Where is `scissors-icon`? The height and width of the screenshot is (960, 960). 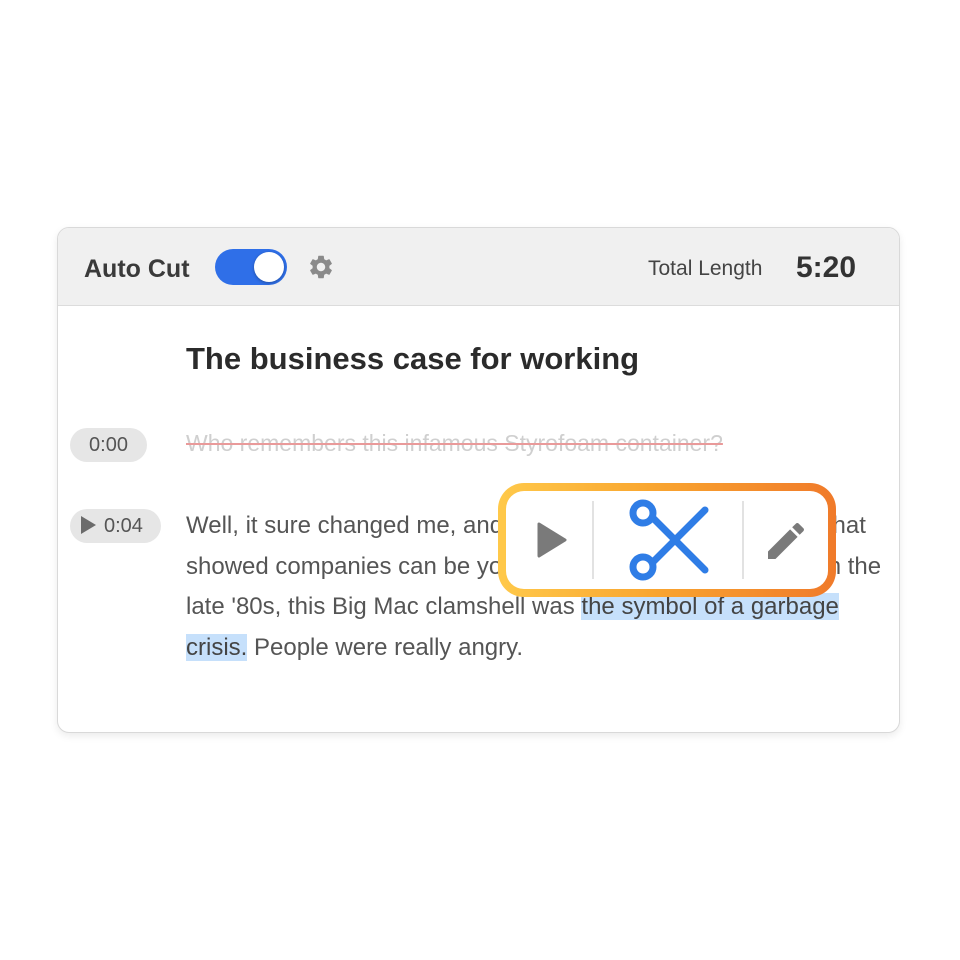
scissors-icon is located at coordinates (669, 540).